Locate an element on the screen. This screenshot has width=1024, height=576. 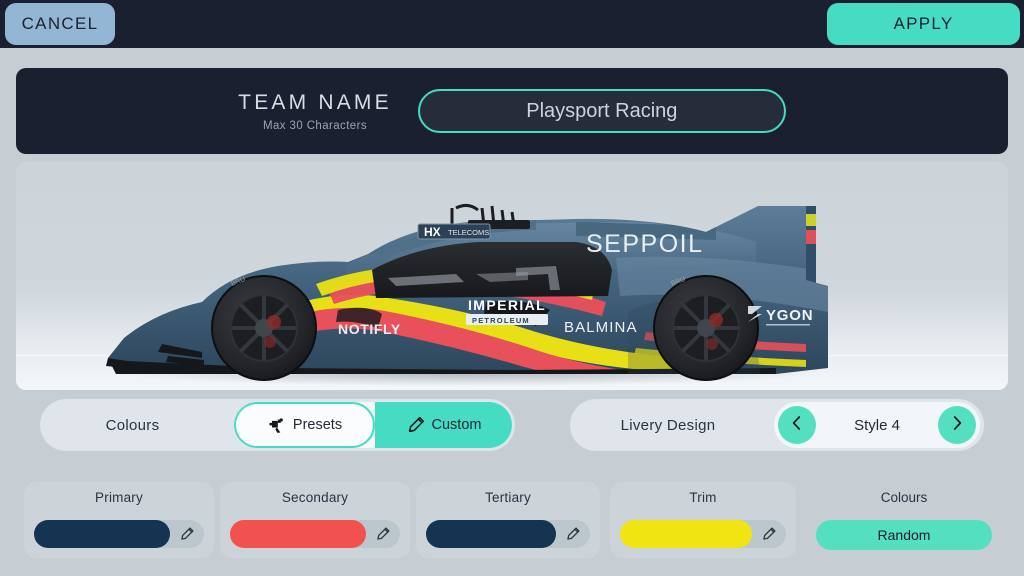
random-colours-button-label: Random is located at coordinates (904, 535).